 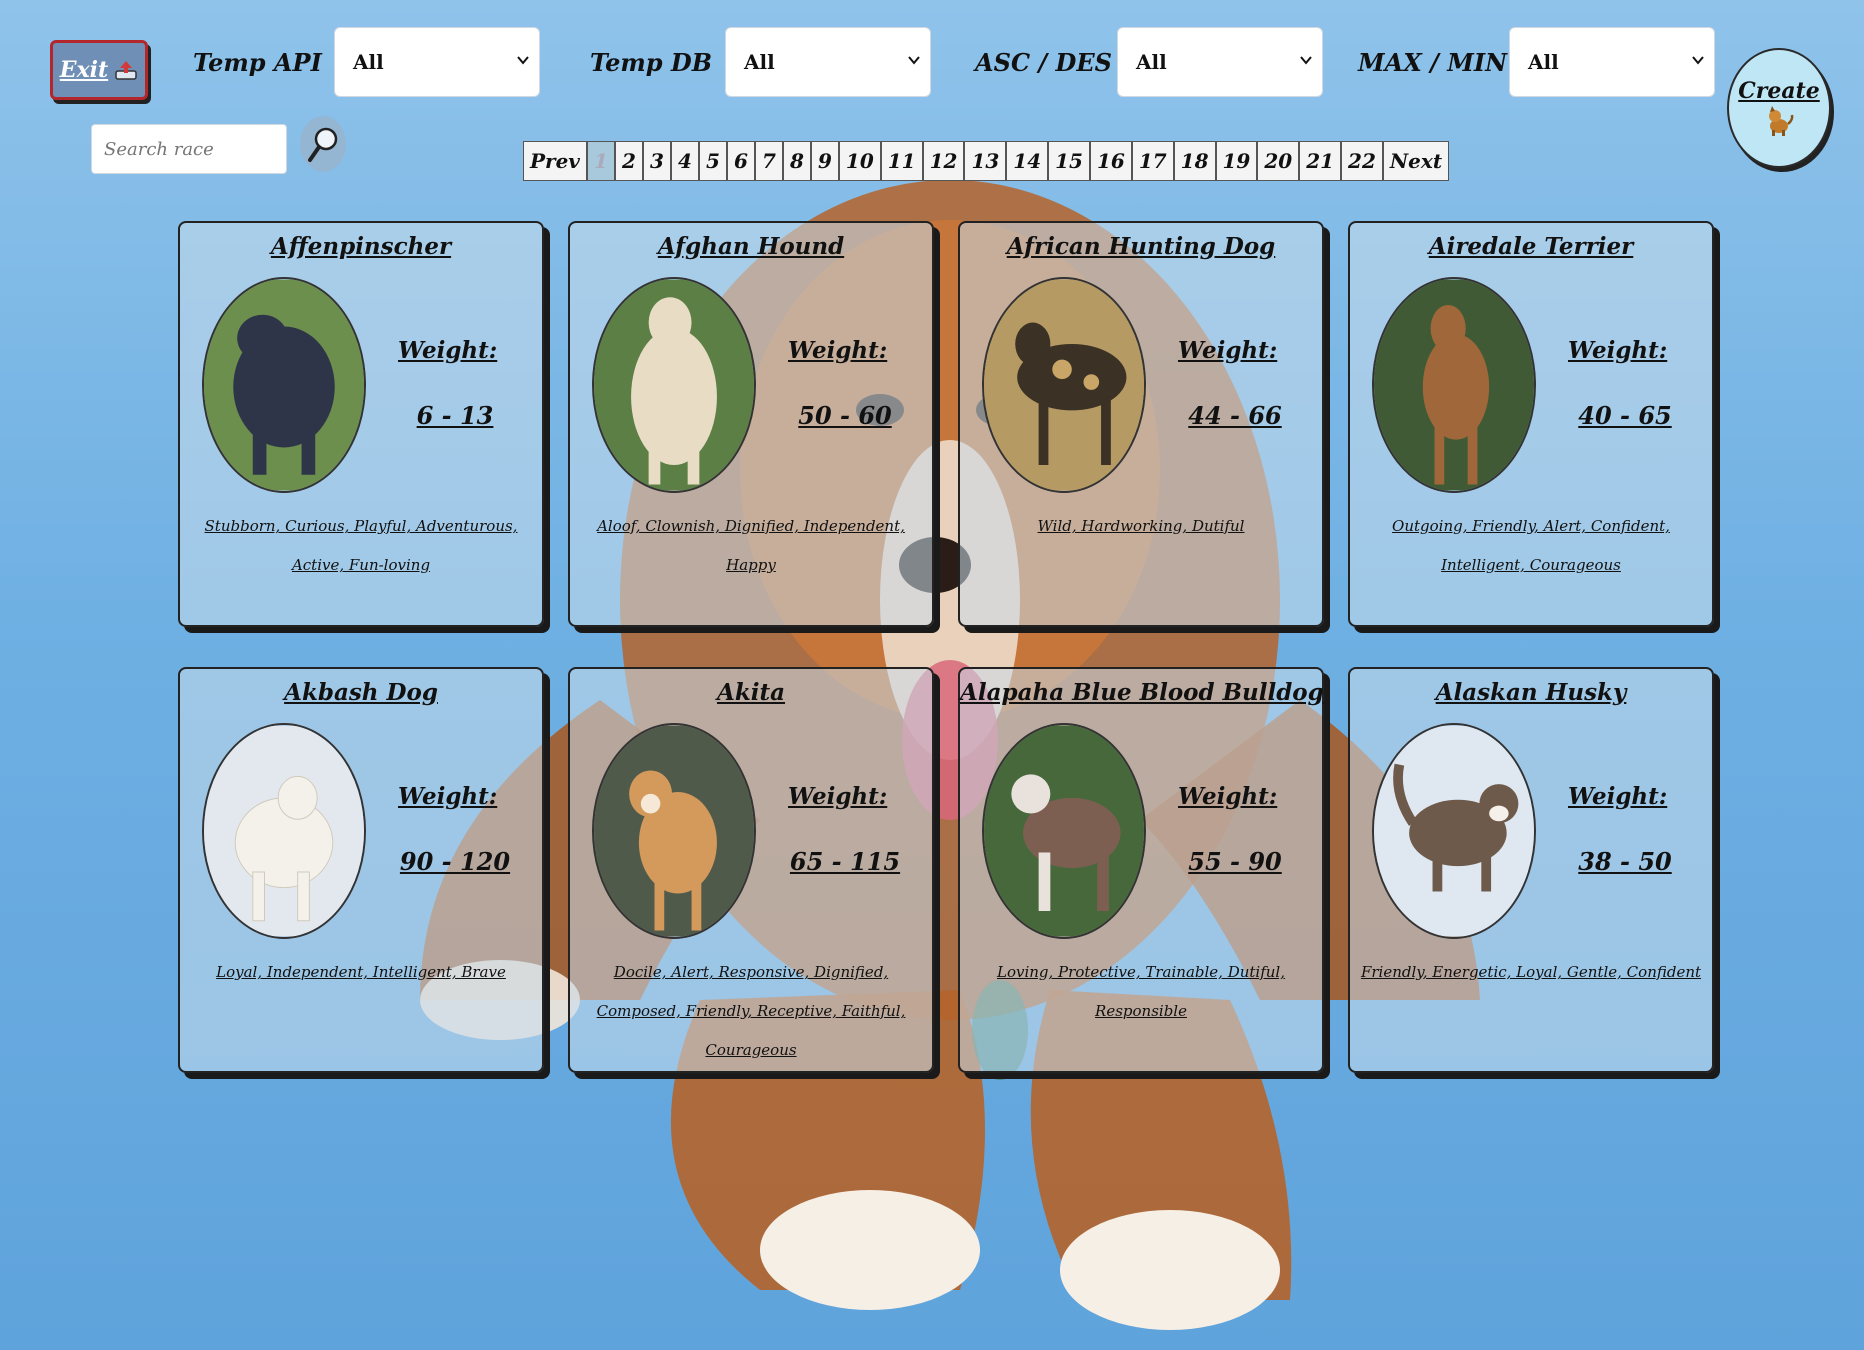 I want to click on page-button: 7, so click(x=768, y=161).